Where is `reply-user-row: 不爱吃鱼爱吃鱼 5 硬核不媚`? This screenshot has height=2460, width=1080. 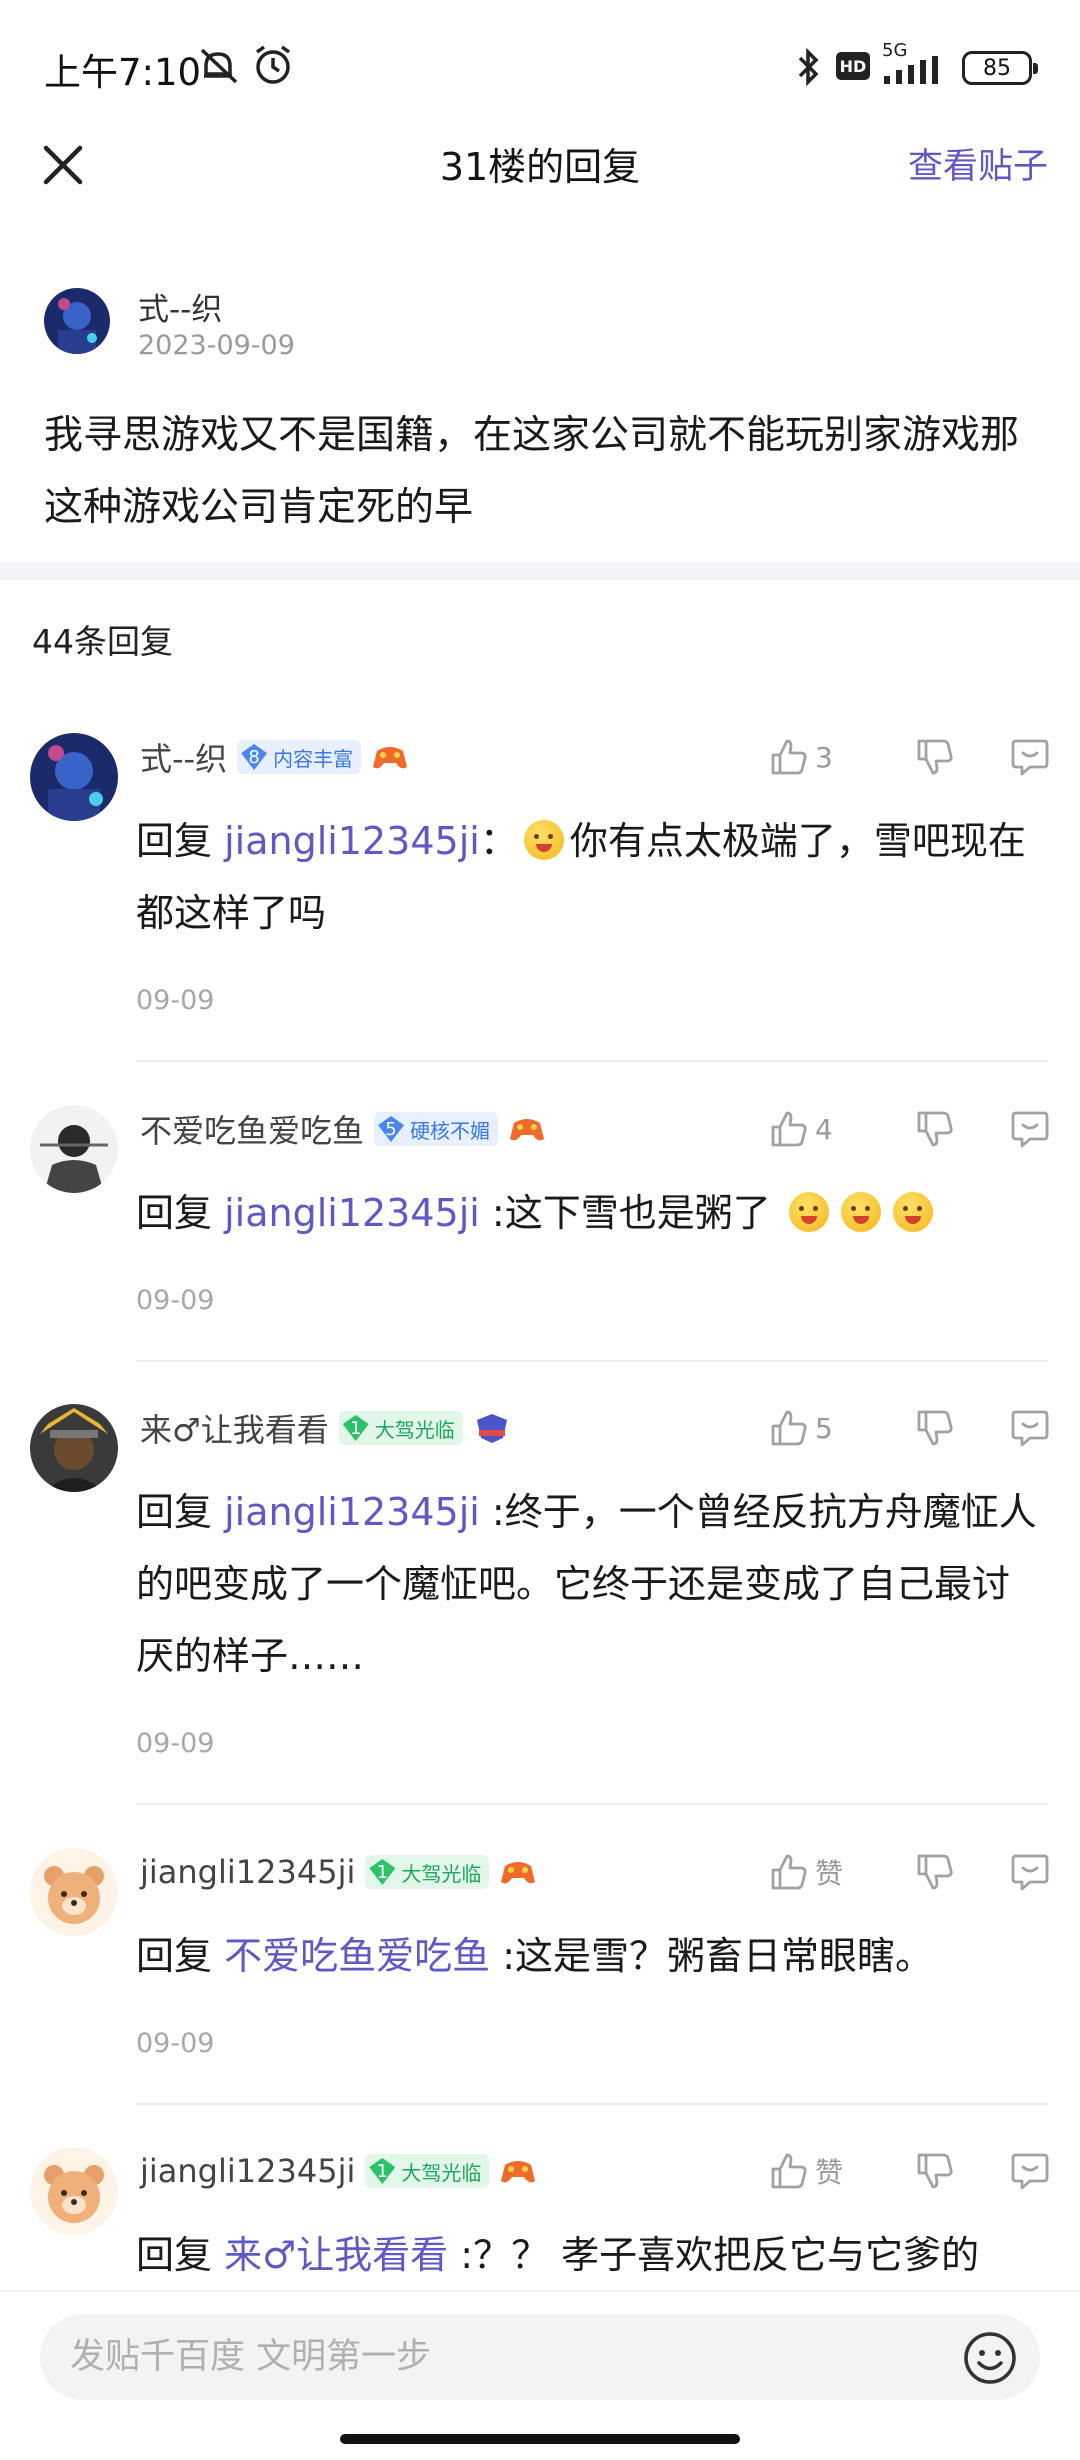
reply-user-row: 不爱吃鱼爱吃鱼 5 硬核不媚 is located at coordinates (343, 1129).